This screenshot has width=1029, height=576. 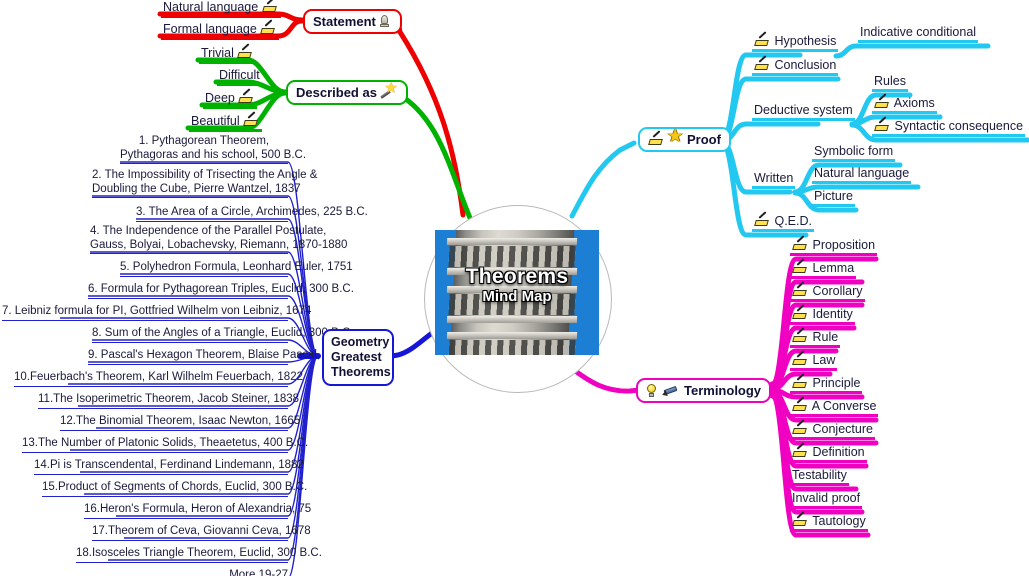 I want to click on topic-statement: Statement, so click(x=352, y=21).